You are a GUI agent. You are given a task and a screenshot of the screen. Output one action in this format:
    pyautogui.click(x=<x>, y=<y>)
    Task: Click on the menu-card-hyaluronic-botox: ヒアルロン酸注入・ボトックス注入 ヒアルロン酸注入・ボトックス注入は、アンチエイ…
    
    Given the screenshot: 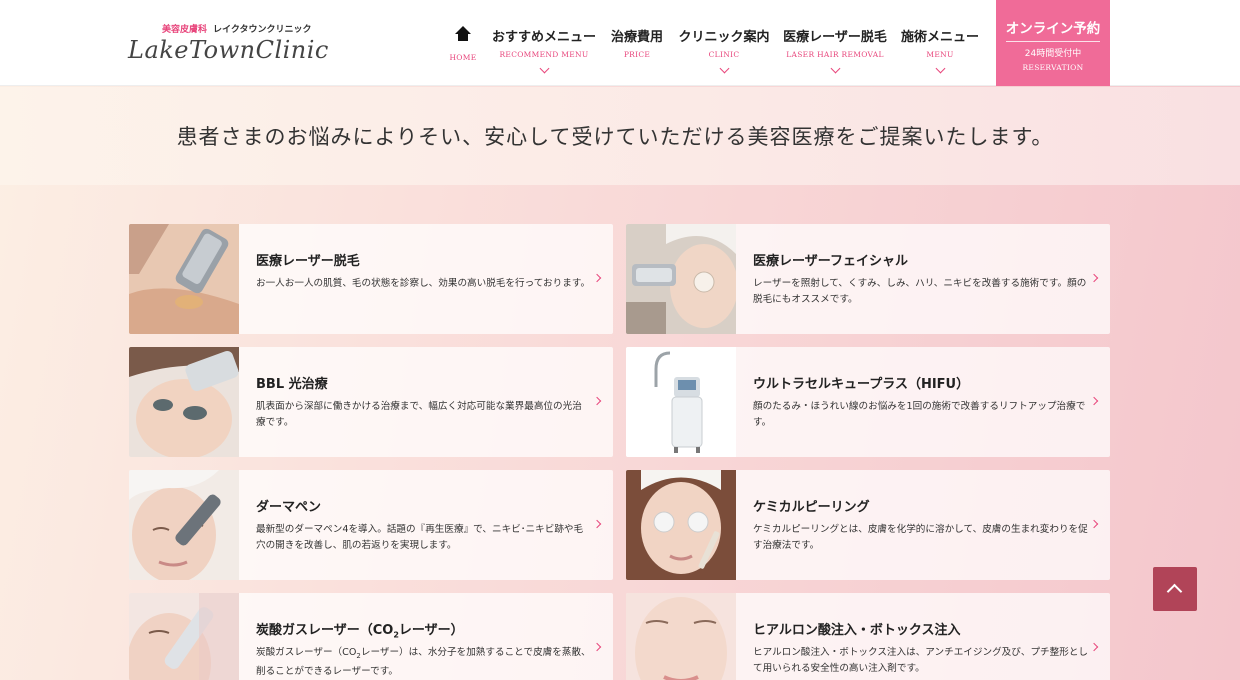 What is the action you would take?
    pyautogui.click(x=868, y=636)
    